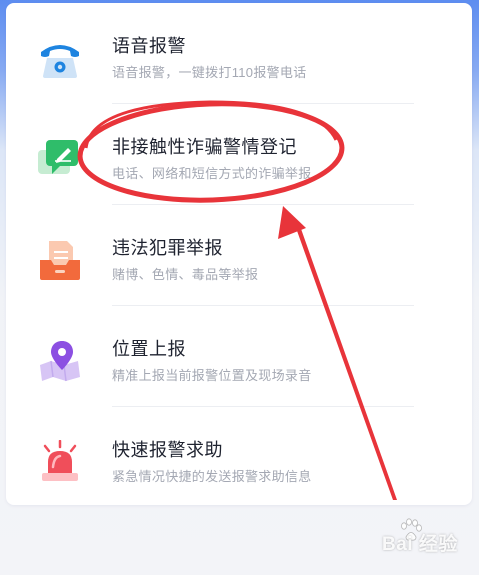 The image size is (479, 575). Describe the element at coordinates (60, 361) in the screenshot. I see `map-pin-icon` at that location.